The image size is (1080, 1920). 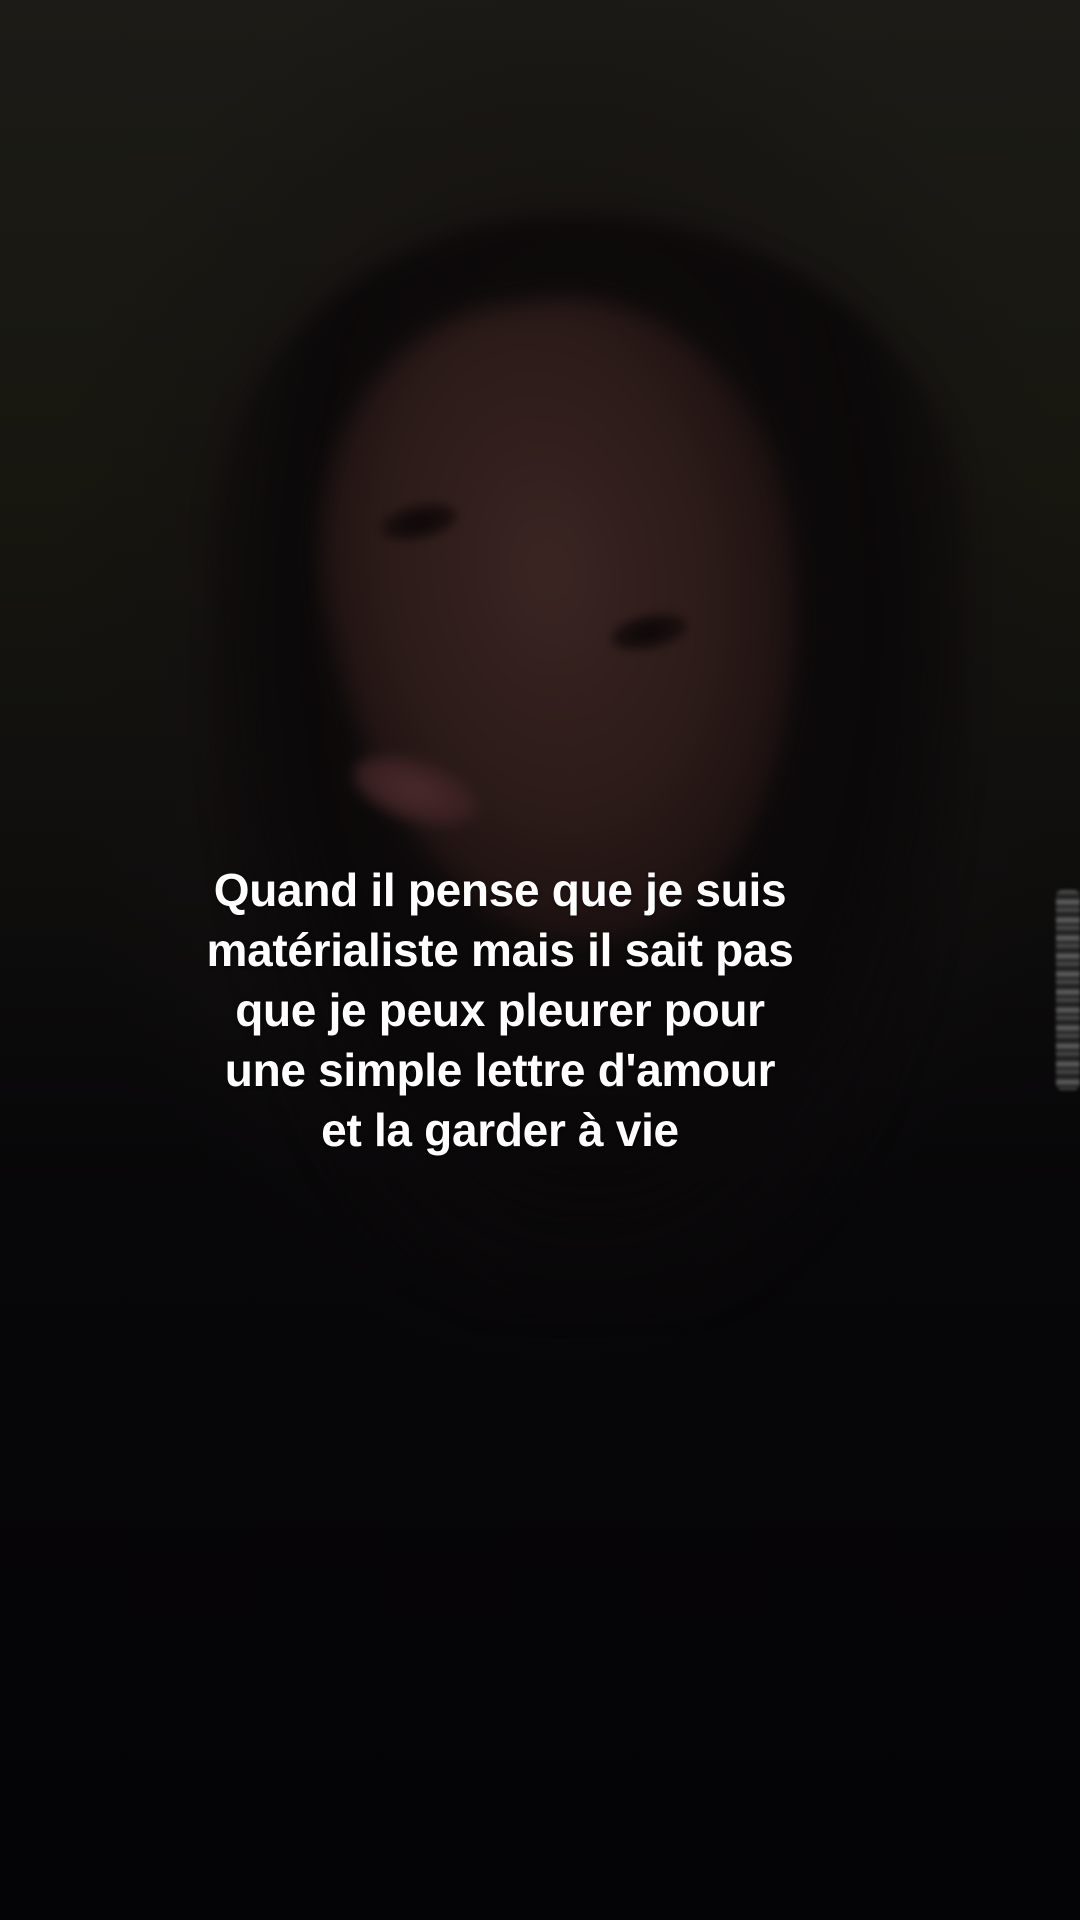 What do you see at coordinates (500, 890) in the screenshot?
I see `caption-line: Quand il pense que je suis` at bounding box center [500, 890].